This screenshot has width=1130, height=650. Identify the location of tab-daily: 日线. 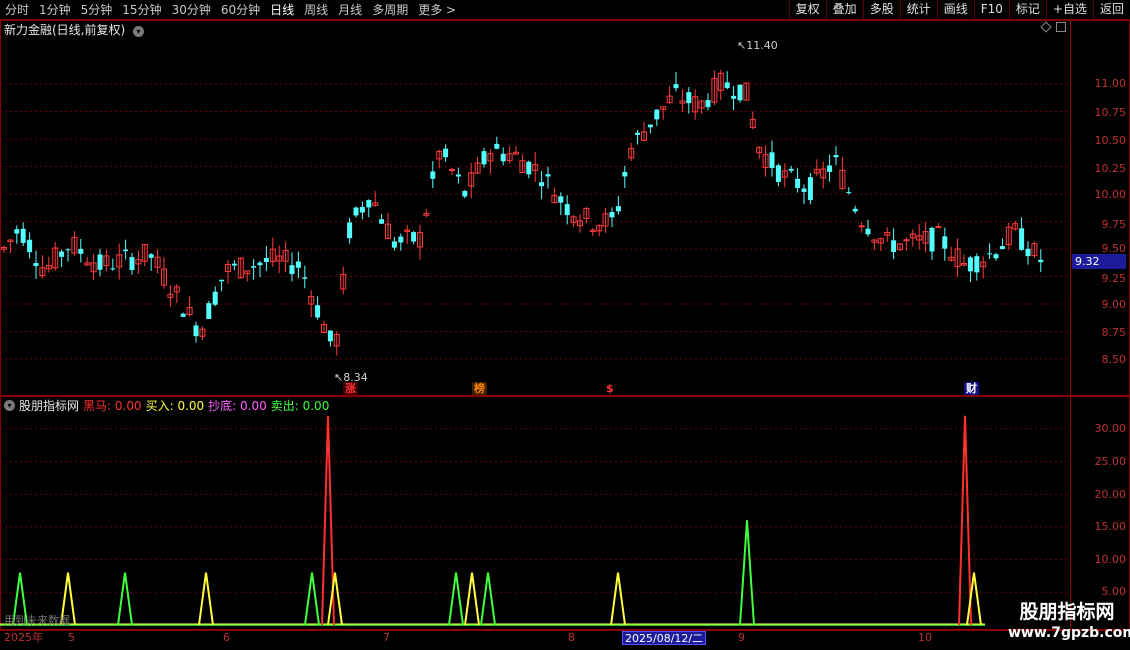
(282, 10).